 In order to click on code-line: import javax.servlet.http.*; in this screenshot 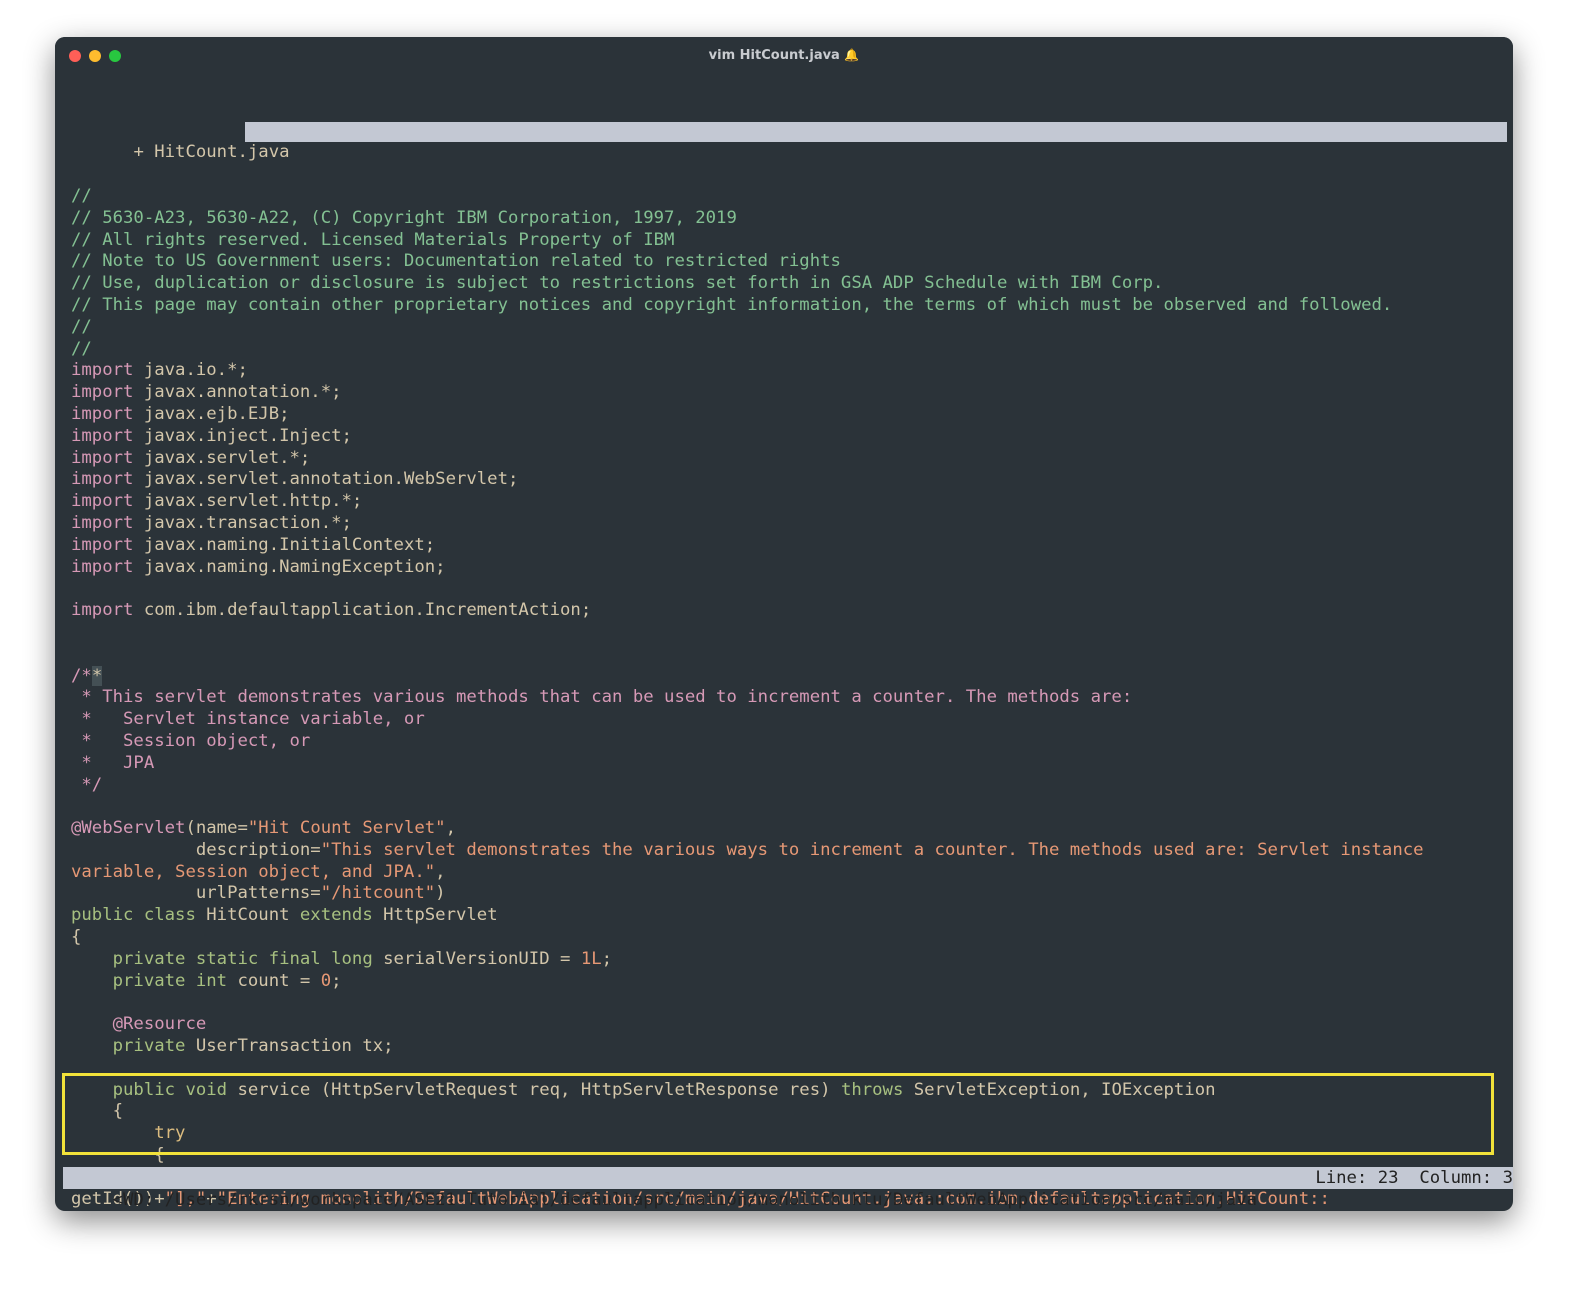, I will do `click(789, 502)`.